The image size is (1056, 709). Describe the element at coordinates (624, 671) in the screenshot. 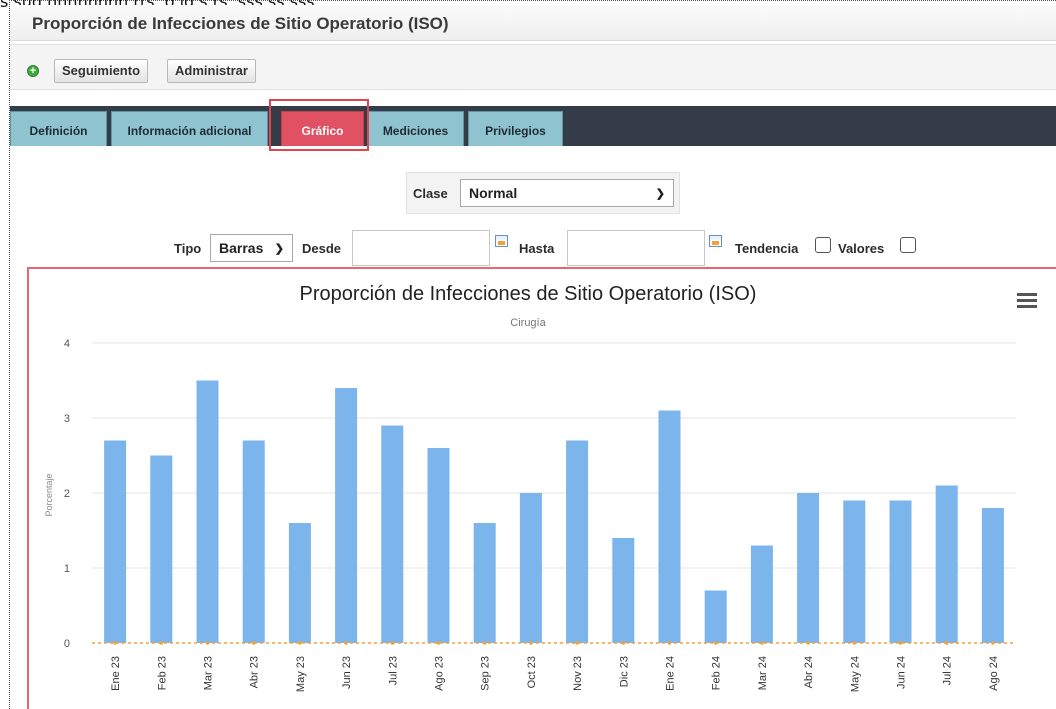

I see `x-tick-label: Dic 23` at that location.